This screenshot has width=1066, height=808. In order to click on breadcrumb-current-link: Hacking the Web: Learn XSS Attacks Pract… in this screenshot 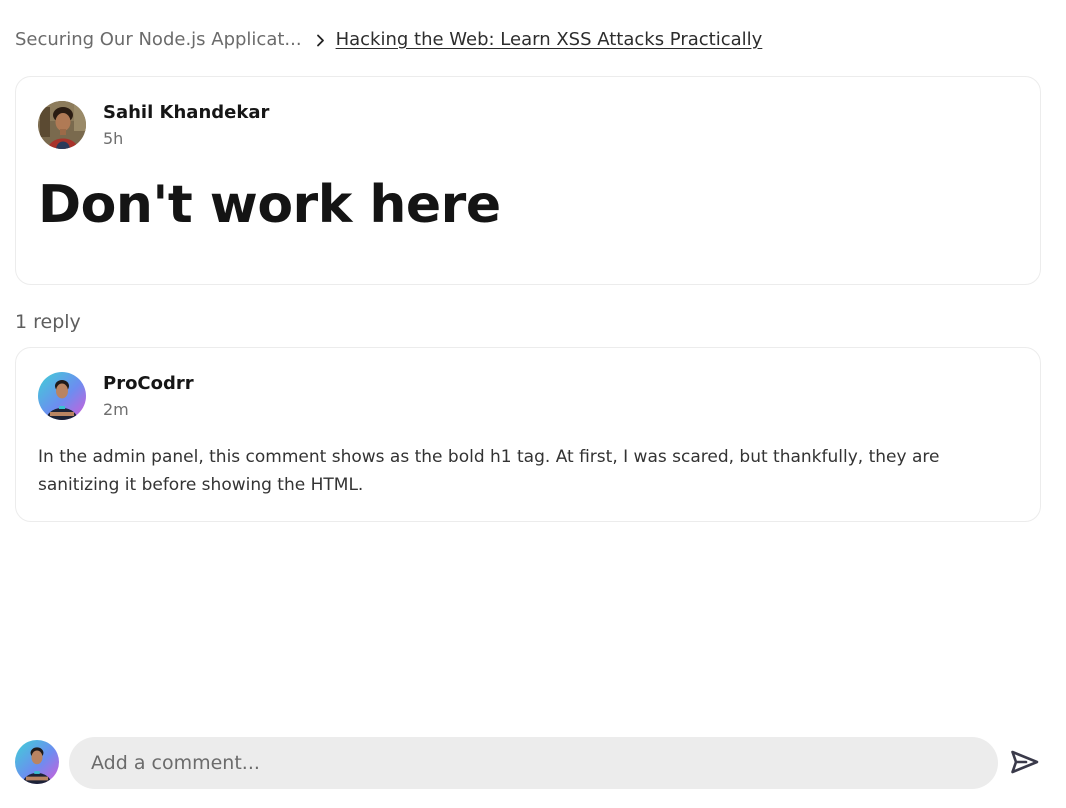, I will do `click(549, 40)`.